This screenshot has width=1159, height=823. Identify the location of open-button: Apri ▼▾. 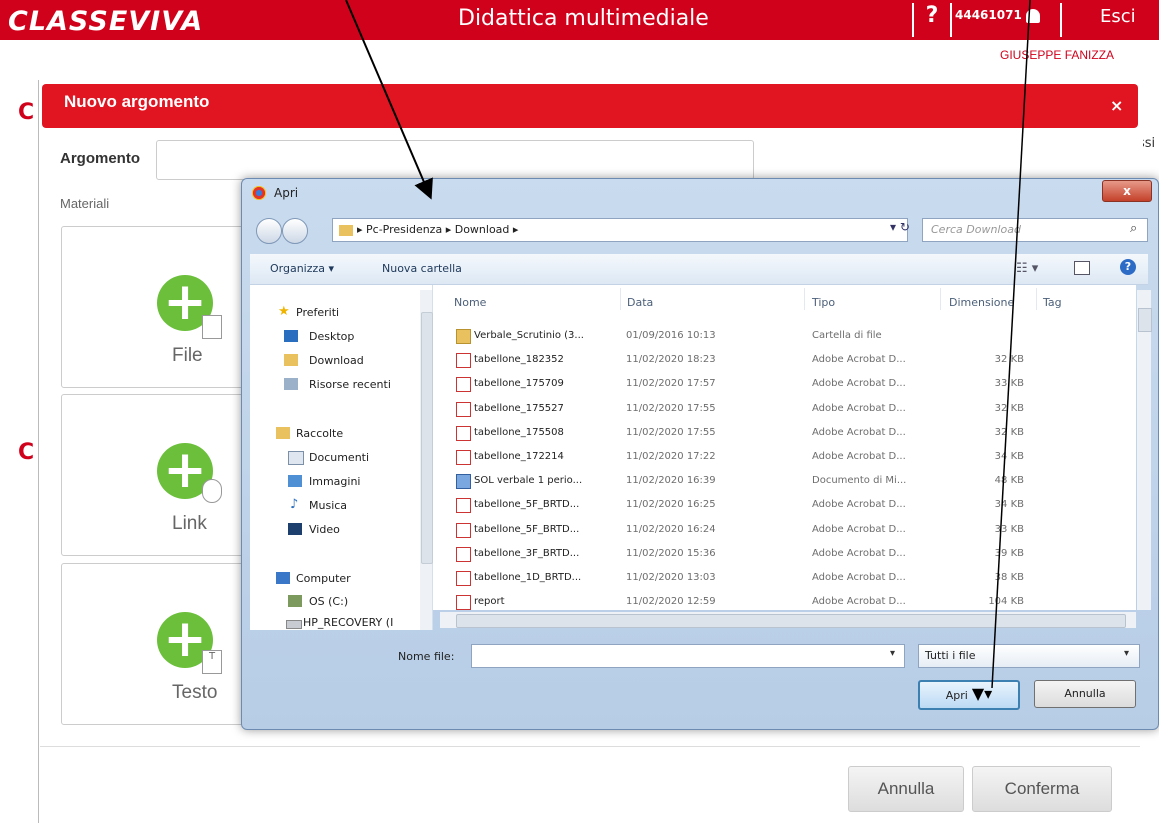
(969, 695).